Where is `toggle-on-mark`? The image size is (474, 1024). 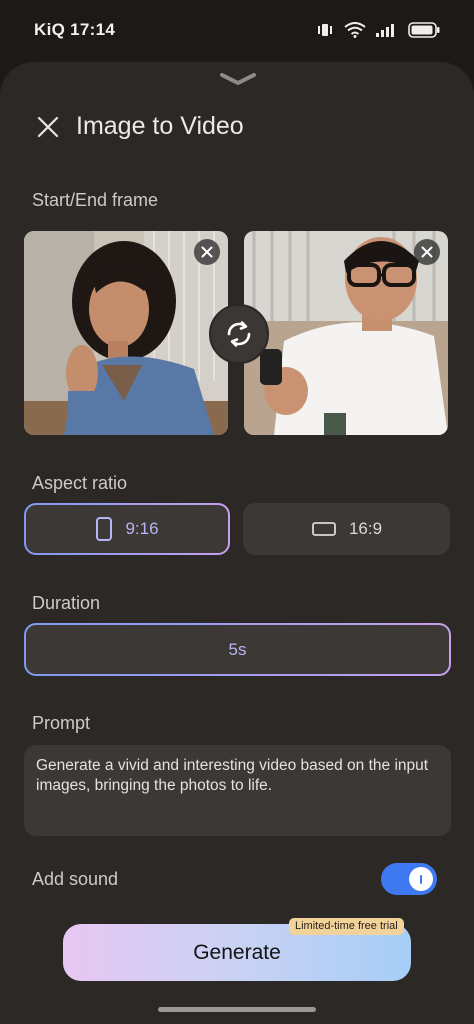
toggle-on-mark is located at coordinates (421, 879).